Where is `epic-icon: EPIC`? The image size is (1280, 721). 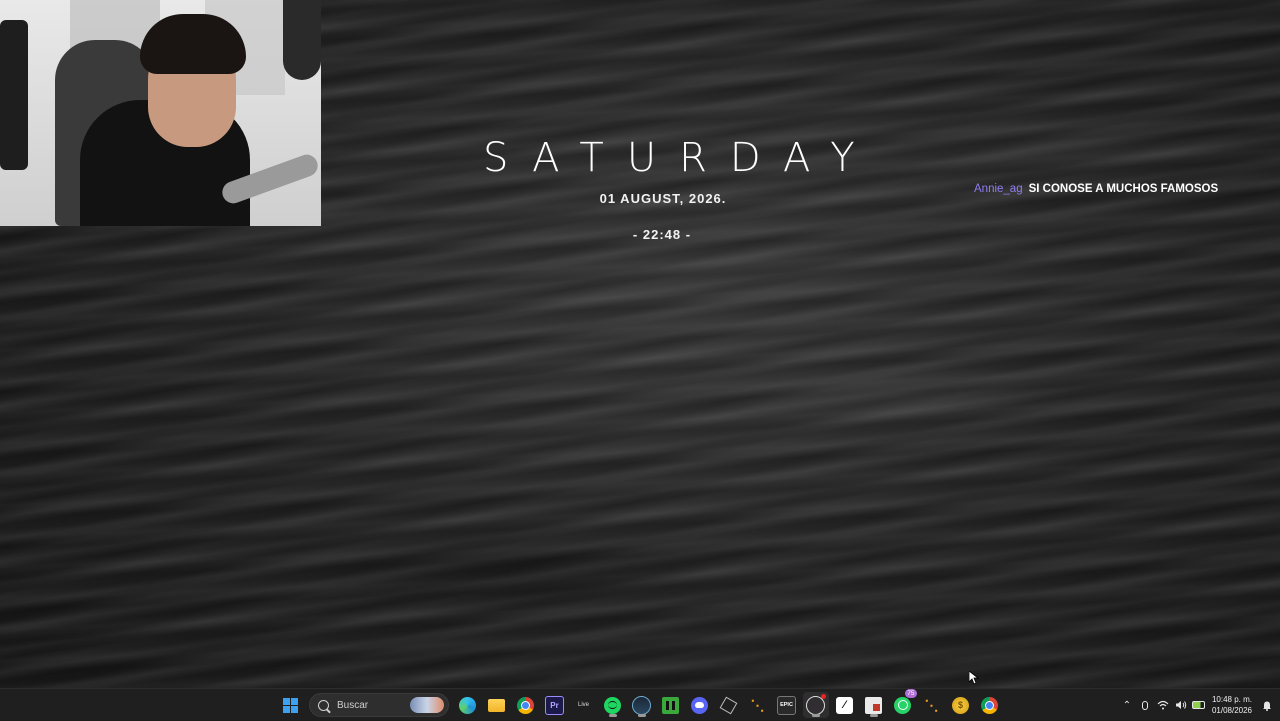
epic-icon: EPIC is located at coordinates (786, 705).